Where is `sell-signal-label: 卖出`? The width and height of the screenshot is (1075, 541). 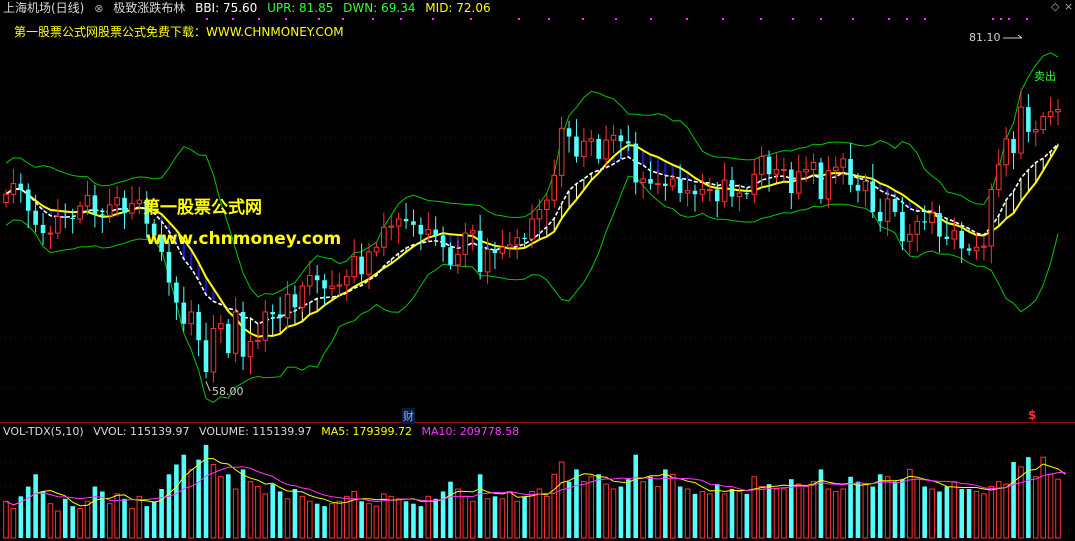
sell-signal-label: 卖出 is located at coordinates (1045, 76).